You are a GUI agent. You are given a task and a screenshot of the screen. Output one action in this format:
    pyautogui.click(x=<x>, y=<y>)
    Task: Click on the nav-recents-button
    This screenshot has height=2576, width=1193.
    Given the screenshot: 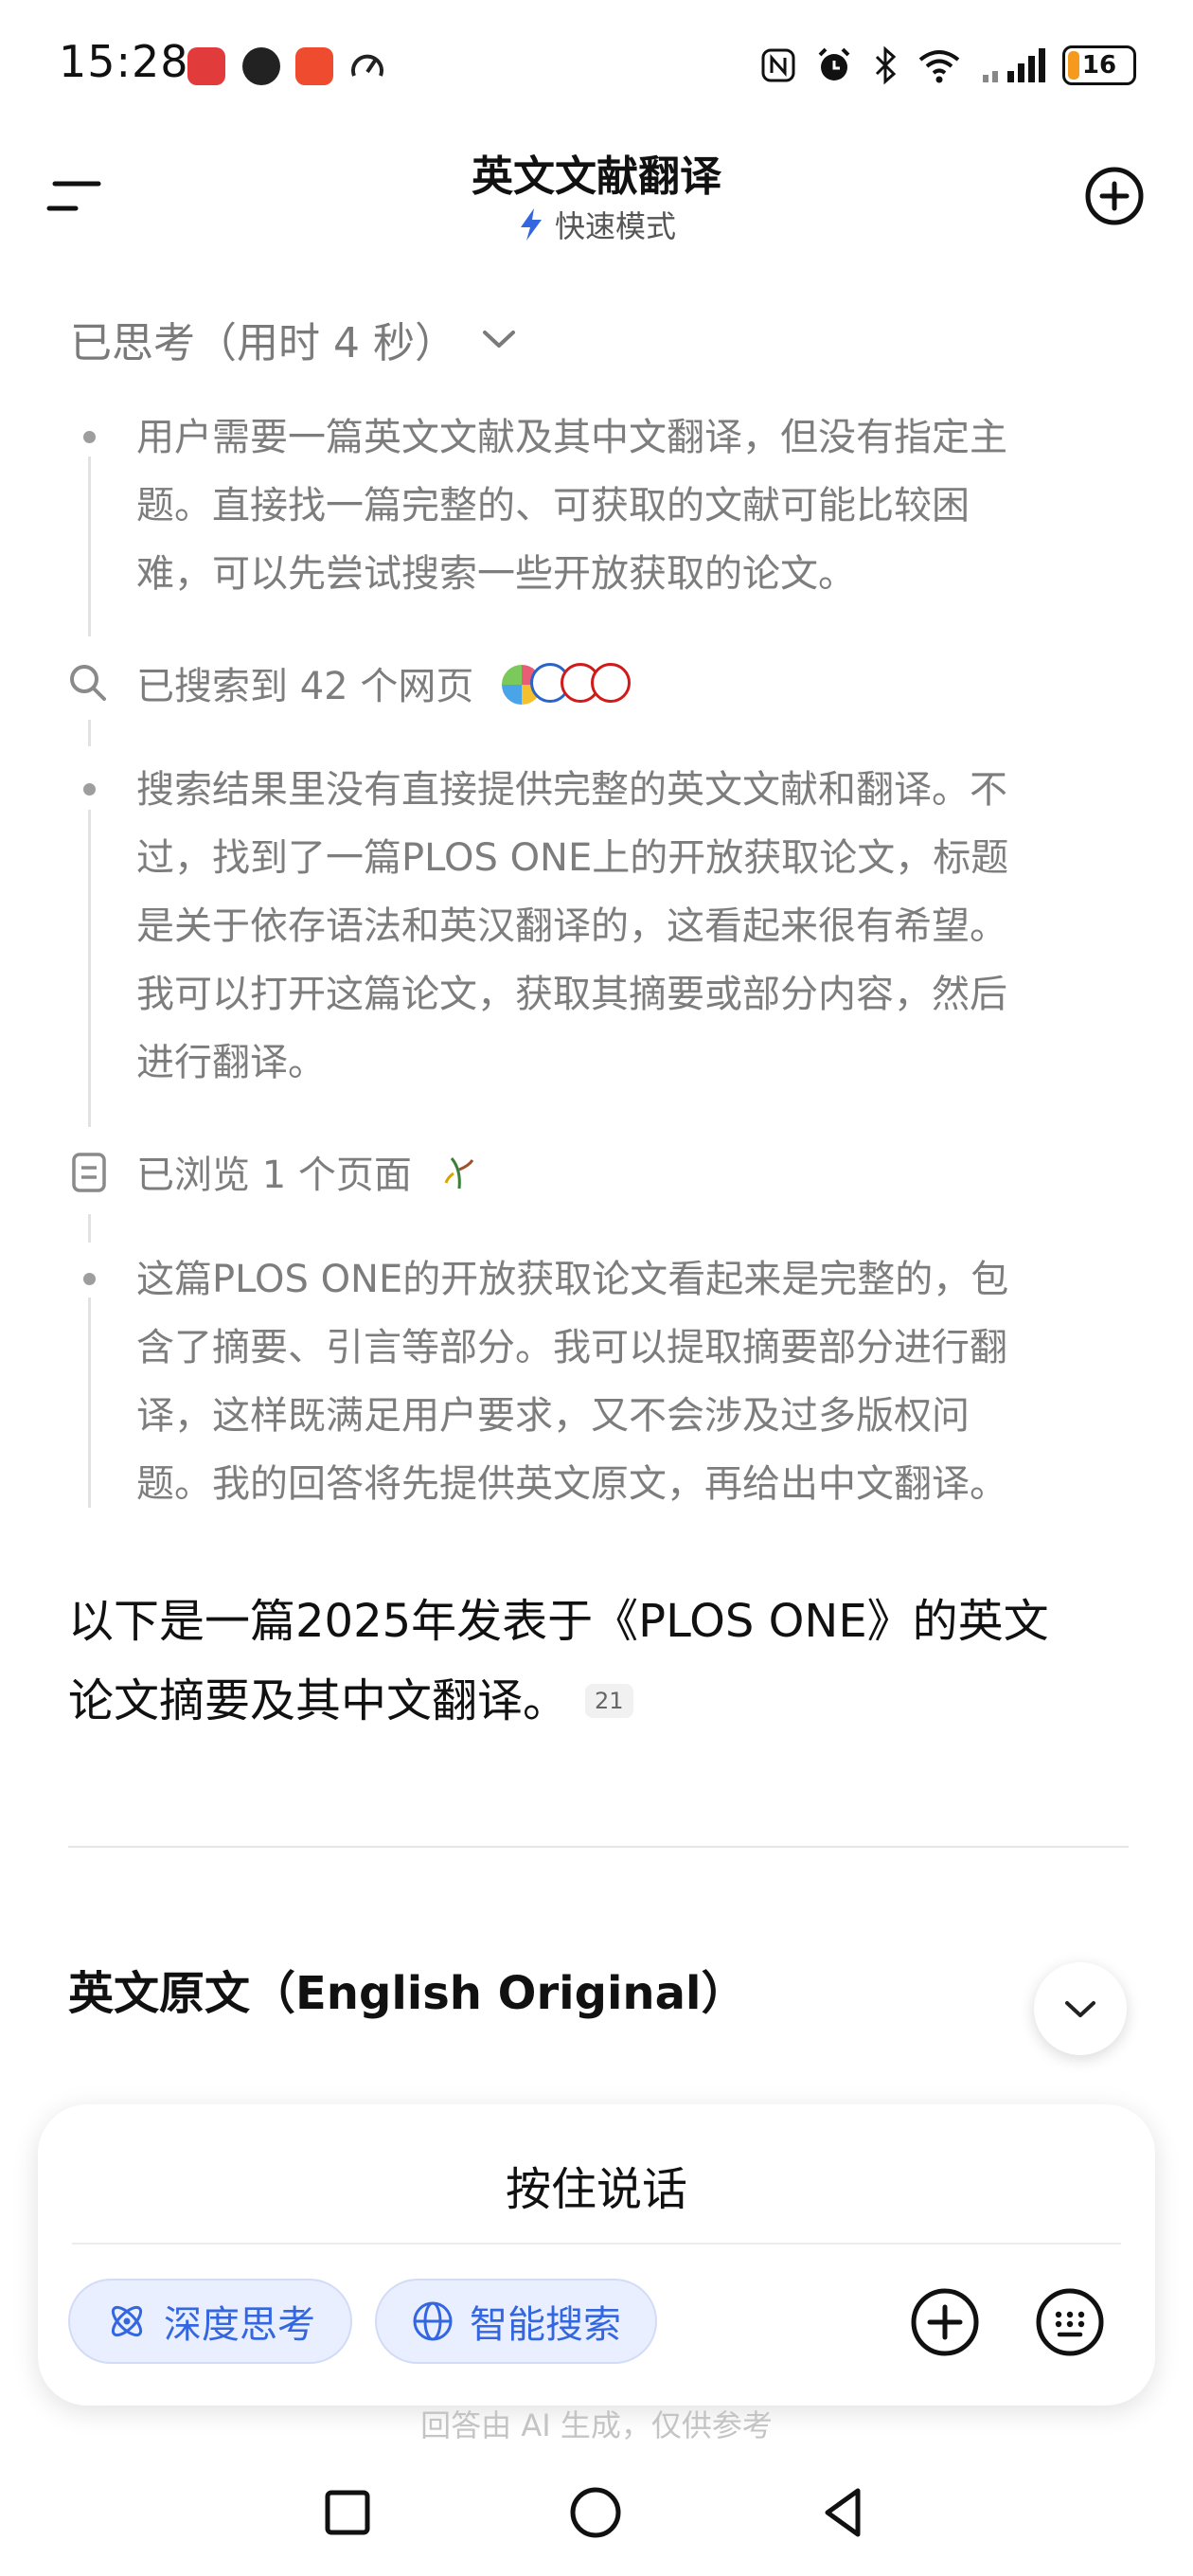 What is the action you would take?
    pyautogui.click(x=347, y=2512)
    